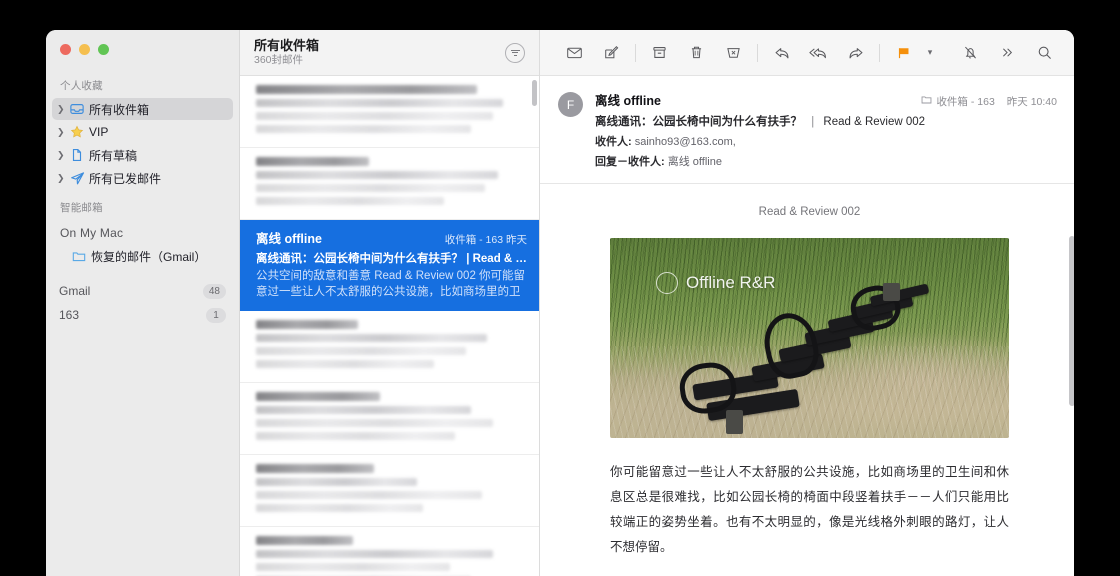 The image size is (1120, 576). I want to click on message-meta: 收件箱 - 163 昨天, so click(485, 240).